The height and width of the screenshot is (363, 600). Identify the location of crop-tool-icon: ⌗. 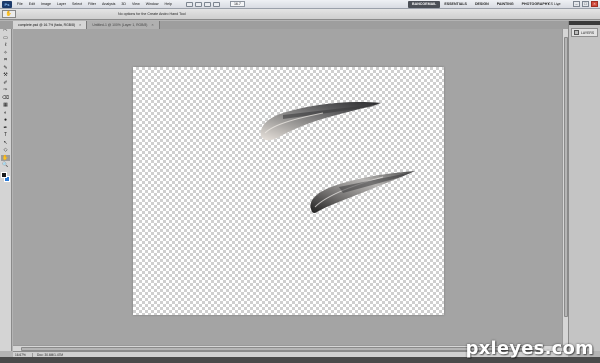
(5, 60).